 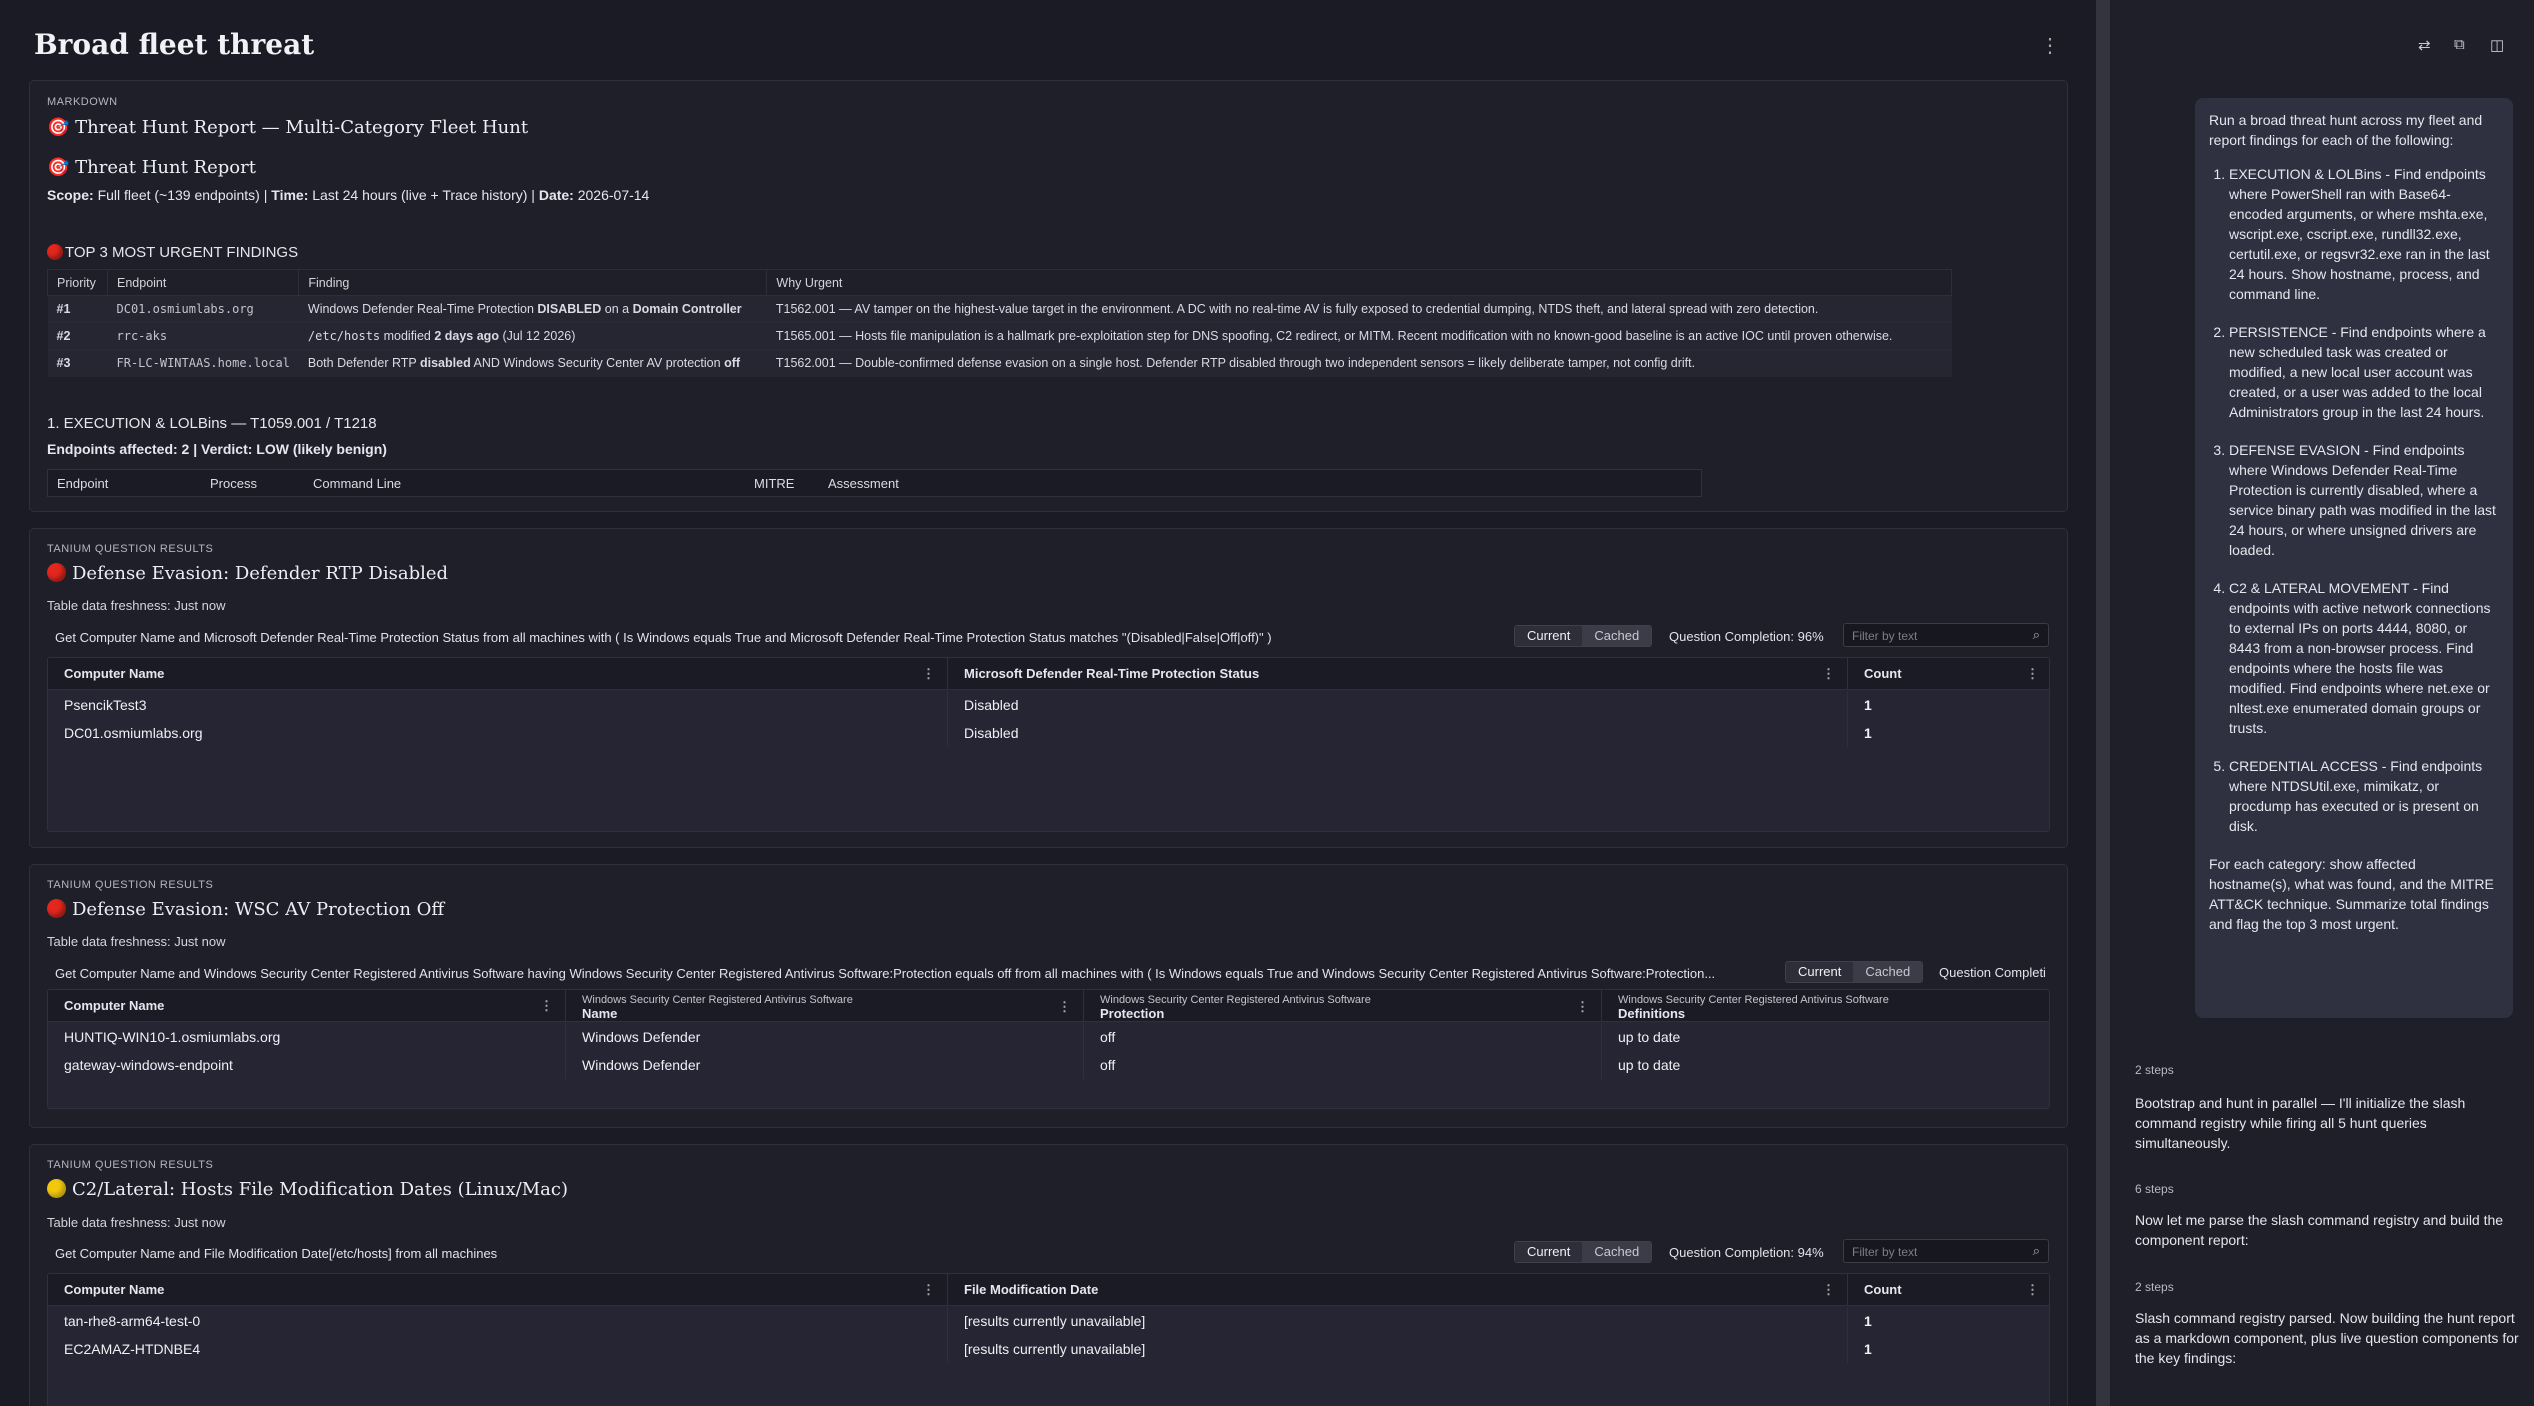 I want to click on question-completion: Question Completi, so click(x=1992, y=972).